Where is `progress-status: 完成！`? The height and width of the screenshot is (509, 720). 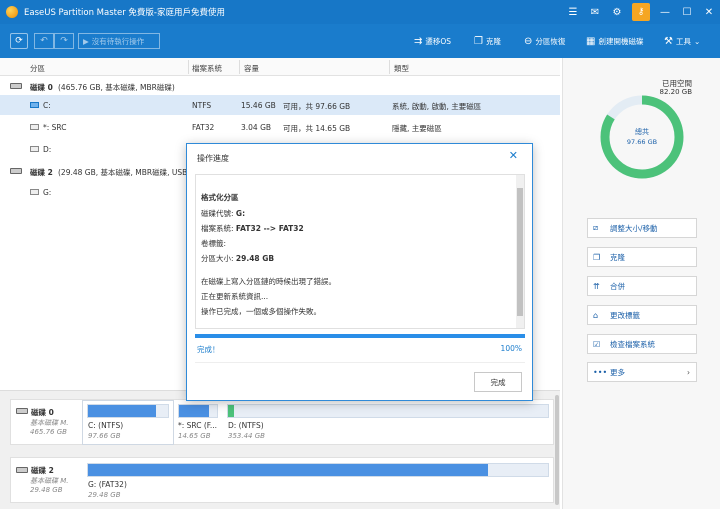
progress-status: 完成！ is located at coordinates (208, 349).